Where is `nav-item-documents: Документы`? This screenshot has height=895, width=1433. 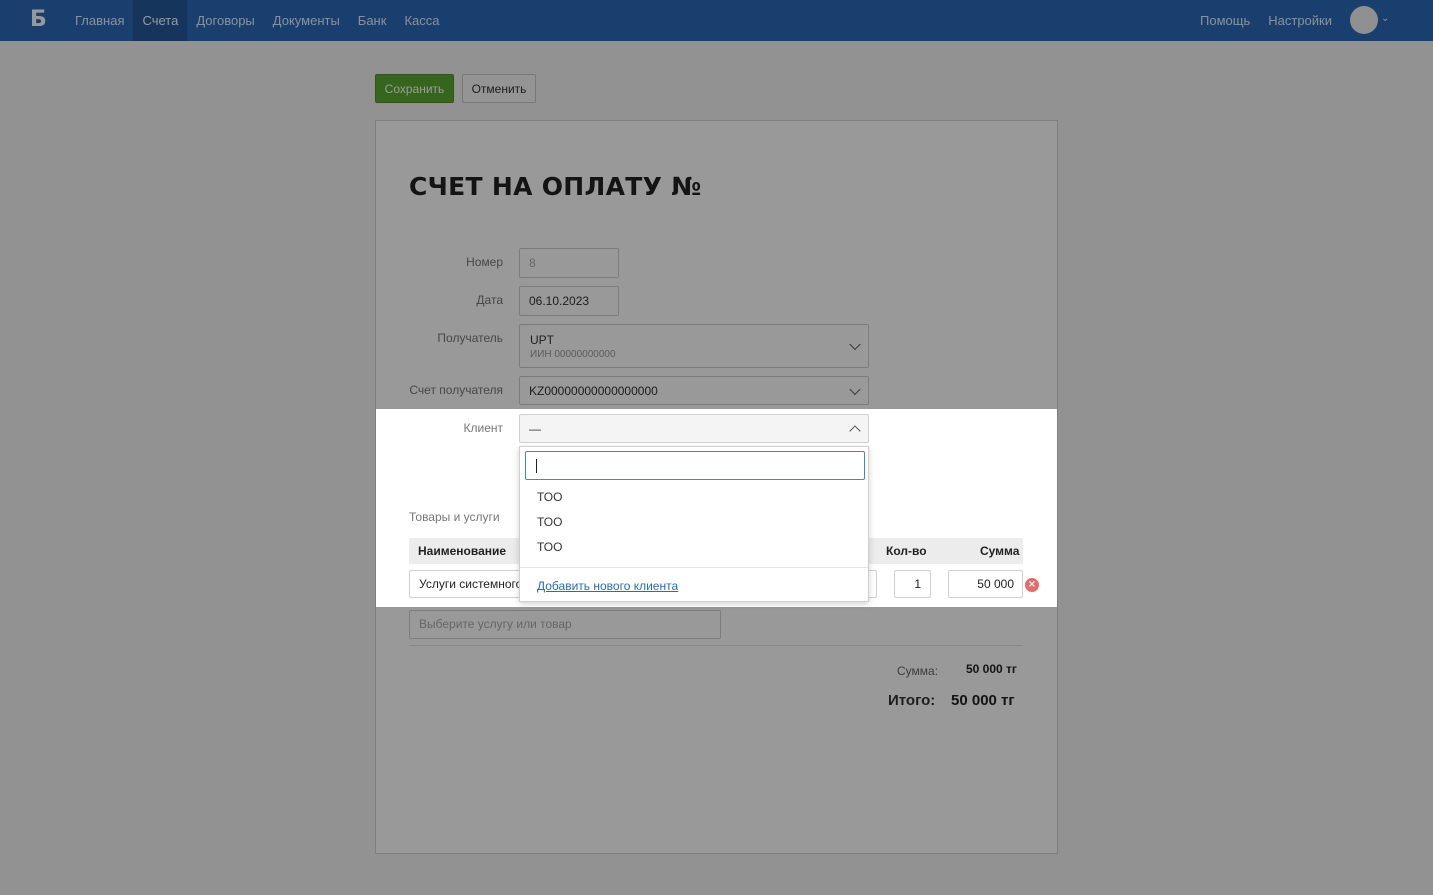
nav-item-documents: Документы is located at coordinates (306, 20).